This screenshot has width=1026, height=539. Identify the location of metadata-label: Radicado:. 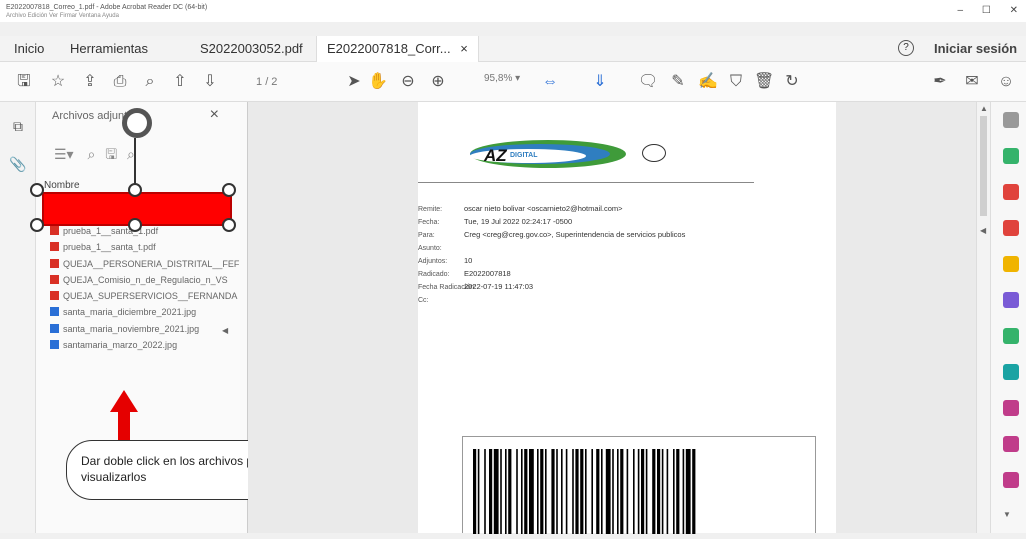
(434, 274).